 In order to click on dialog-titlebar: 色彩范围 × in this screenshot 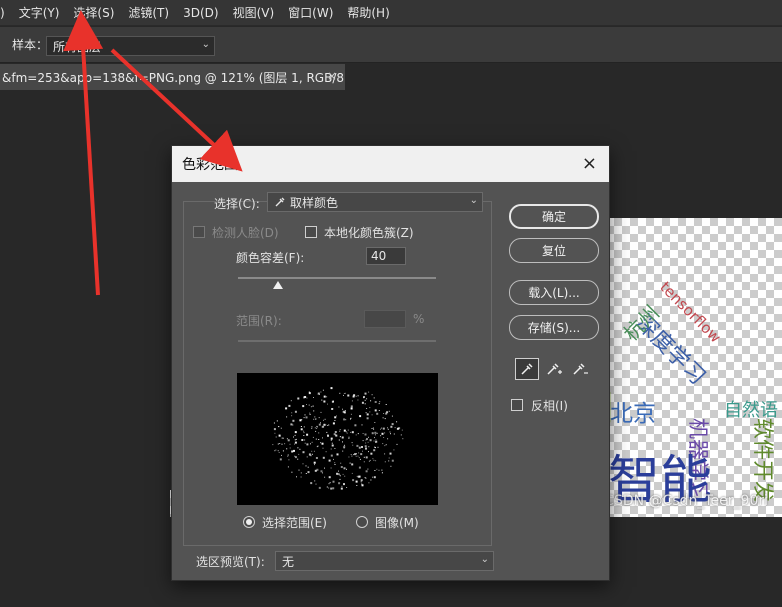, I will do `click(390, 164)`.